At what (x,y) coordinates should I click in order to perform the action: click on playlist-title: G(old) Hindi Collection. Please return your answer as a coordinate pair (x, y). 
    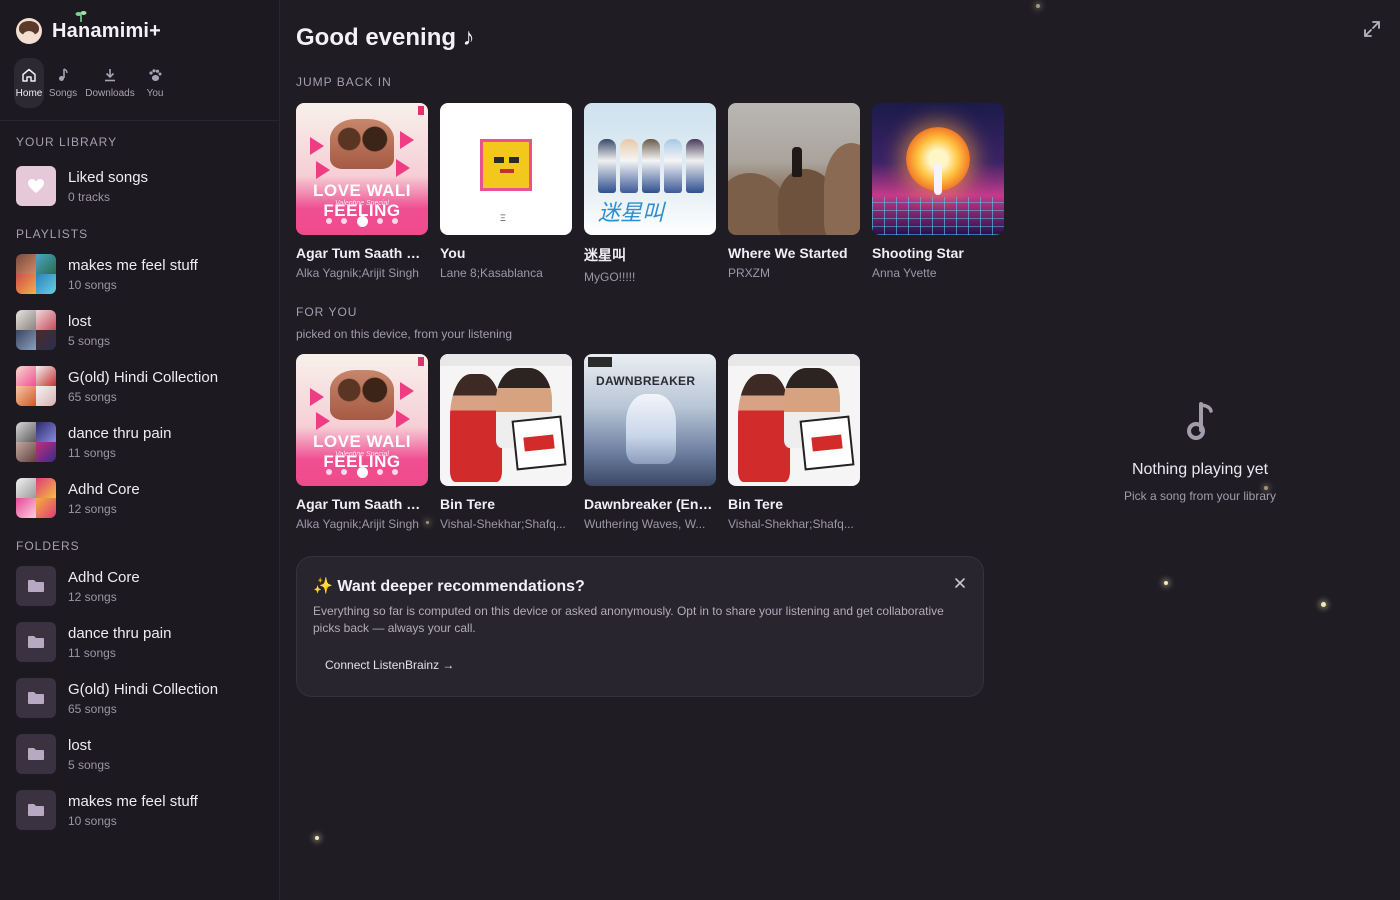
    Looking at the image, I should click on (143, 377).